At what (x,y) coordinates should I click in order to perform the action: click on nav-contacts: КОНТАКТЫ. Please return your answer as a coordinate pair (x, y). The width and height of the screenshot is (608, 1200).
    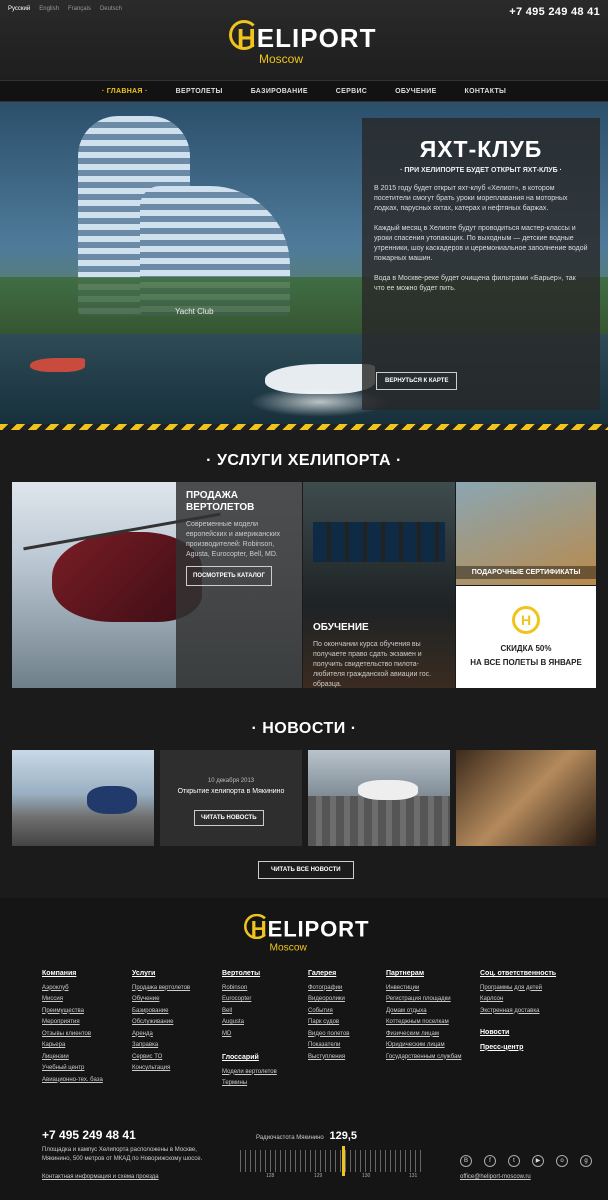
    Looking at the image, I should click on (486, 91).